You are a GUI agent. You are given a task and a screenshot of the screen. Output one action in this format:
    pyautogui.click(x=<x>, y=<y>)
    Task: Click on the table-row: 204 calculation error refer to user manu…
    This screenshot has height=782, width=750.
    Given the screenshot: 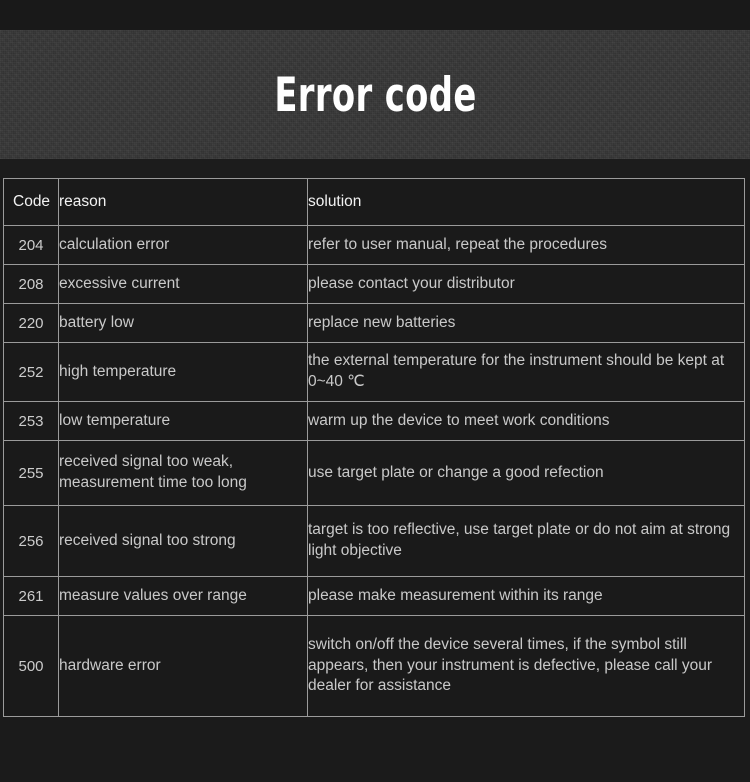 What is the action you would take?
    pyautogui.click(x=374, y=245)
    